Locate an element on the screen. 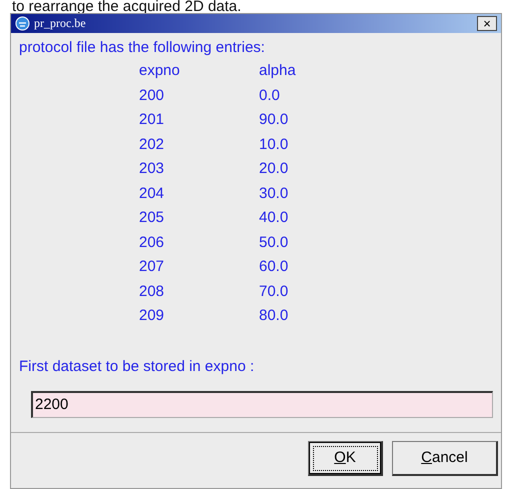 The height and width of the screenshot is (489, 505). table-cell-text: 209 is located at coordinates (152, 316).